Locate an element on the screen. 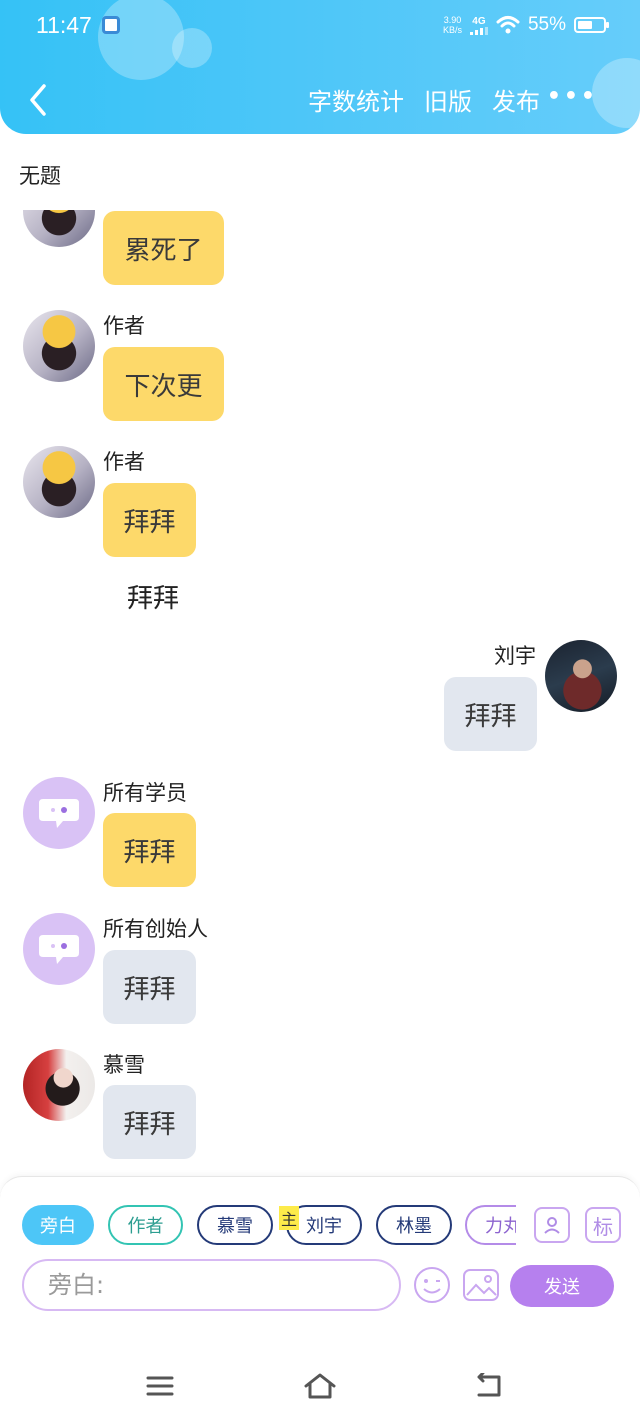  network-speed: 3.90 KB/s is located at coordinates (452, 25).